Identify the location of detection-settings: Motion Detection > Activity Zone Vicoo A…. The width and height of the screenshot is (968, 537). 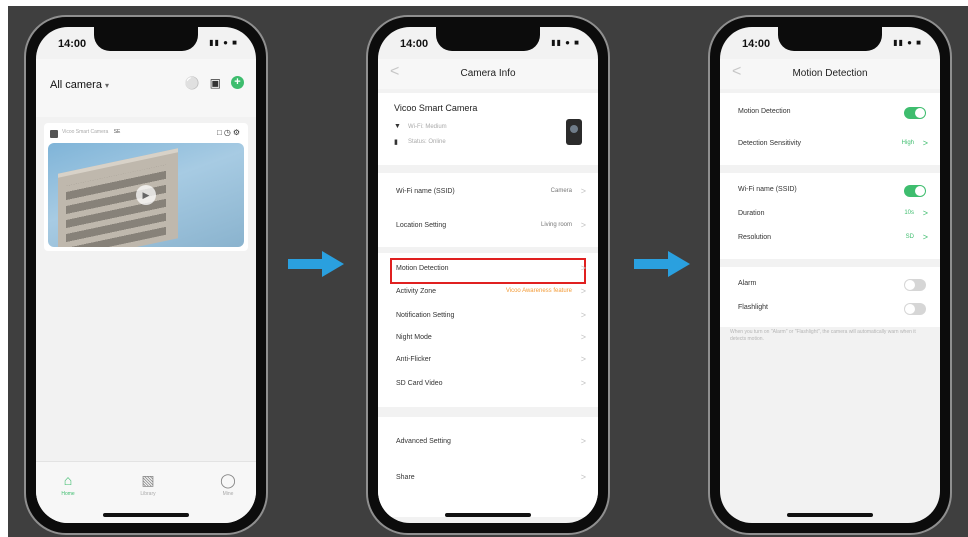
(488, 330).